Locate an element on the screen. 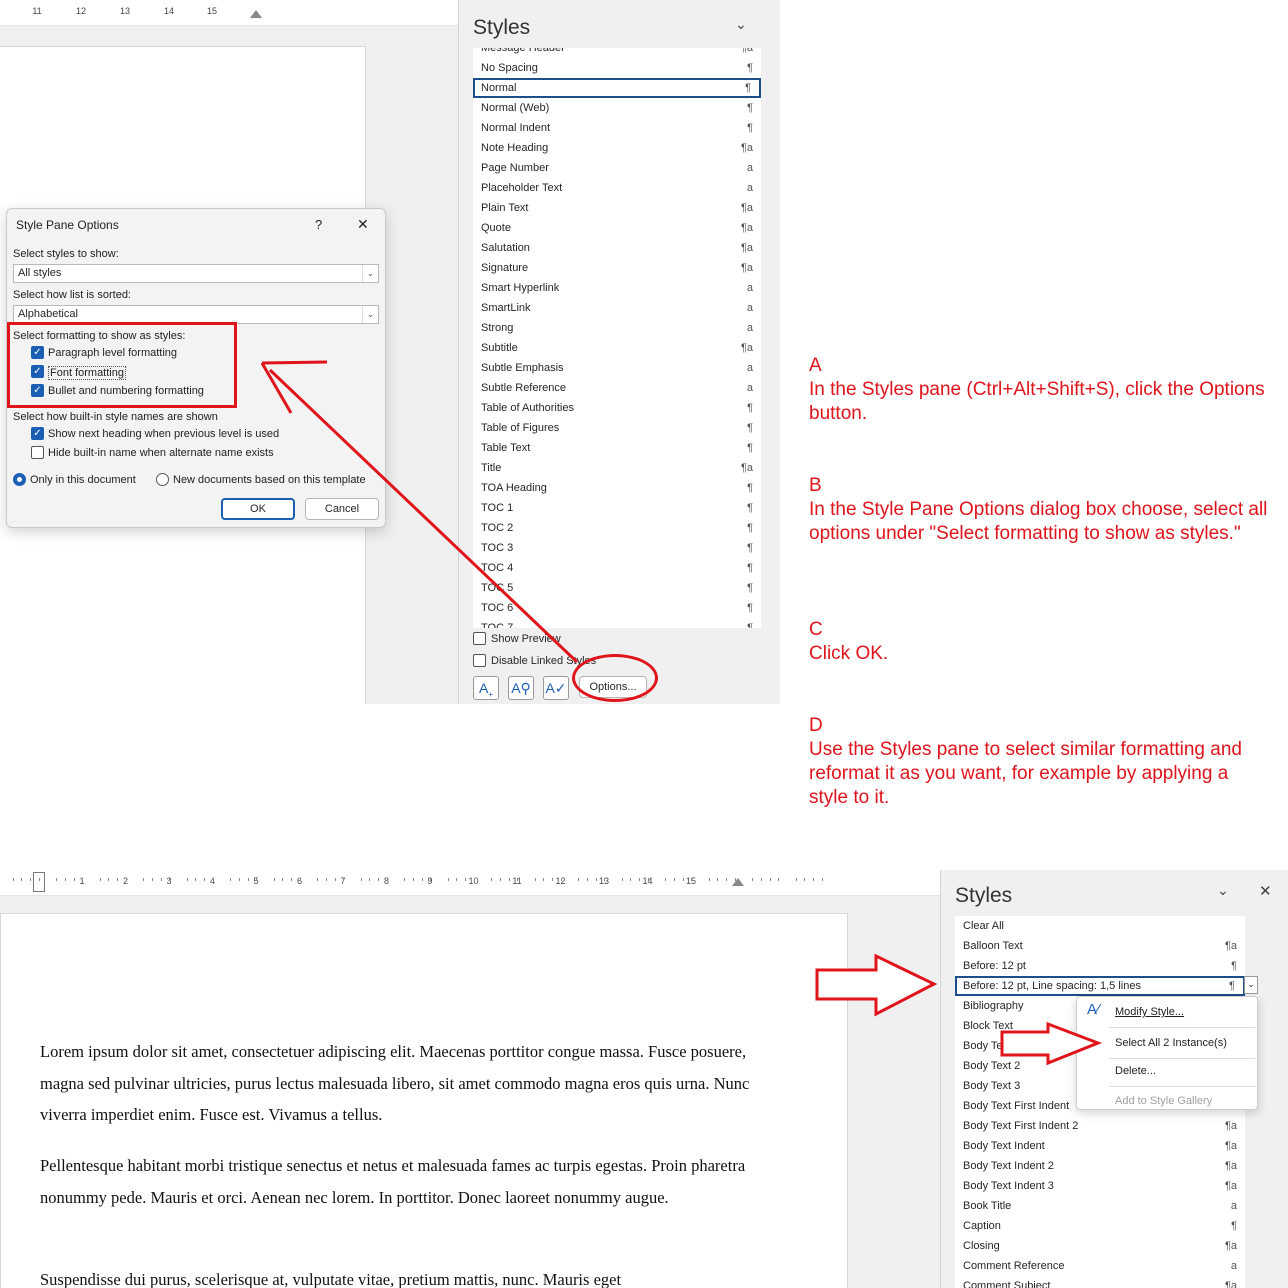  annotation-block-arrows is located at coordinates (959, 1009).